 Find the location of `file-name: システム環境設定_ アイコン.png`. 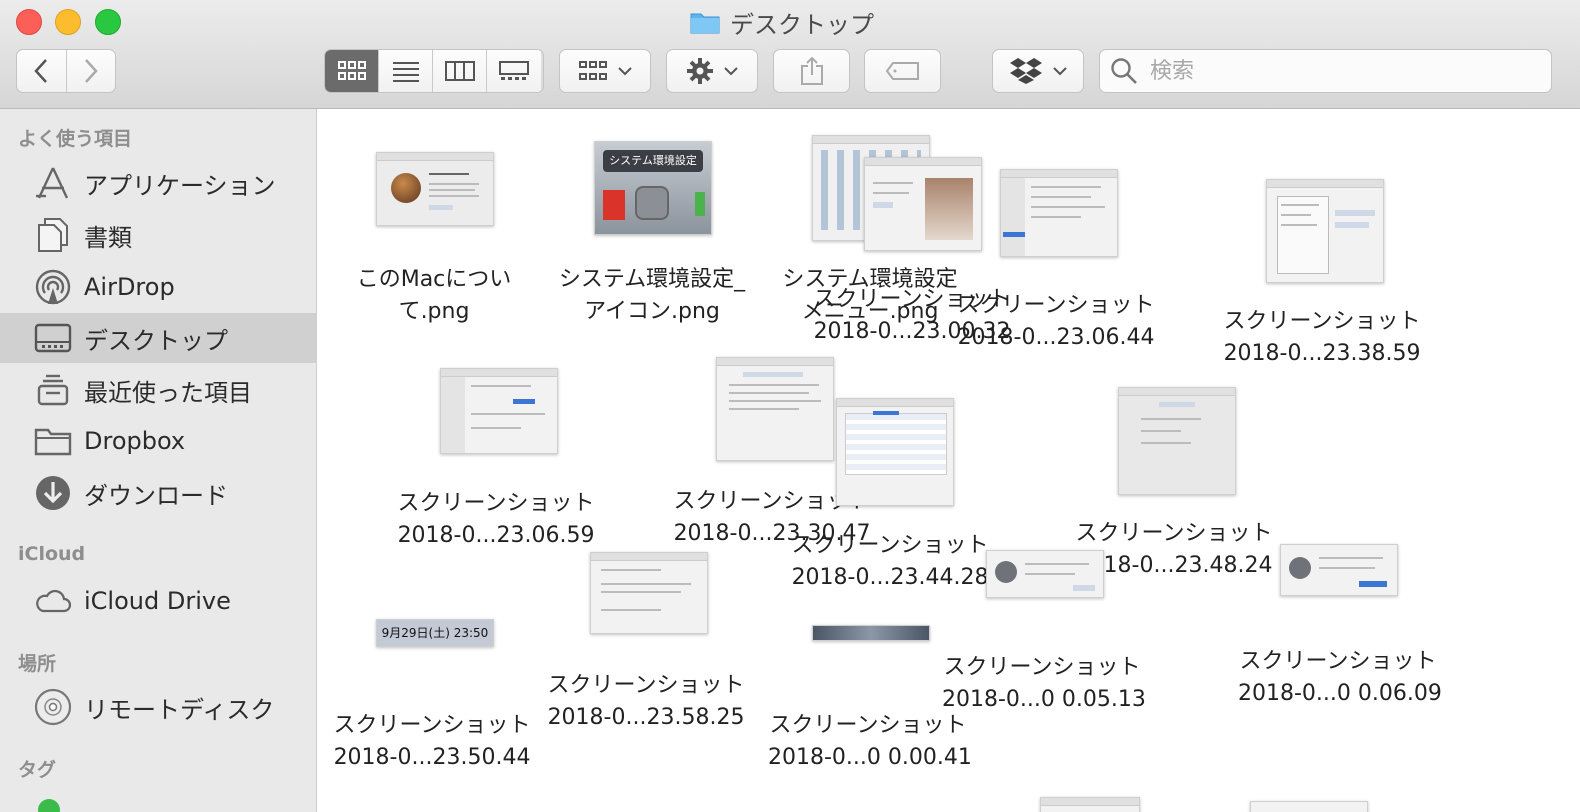

file-name: システム環境設定_ アイコン.png is located at coordinates (652, 295).